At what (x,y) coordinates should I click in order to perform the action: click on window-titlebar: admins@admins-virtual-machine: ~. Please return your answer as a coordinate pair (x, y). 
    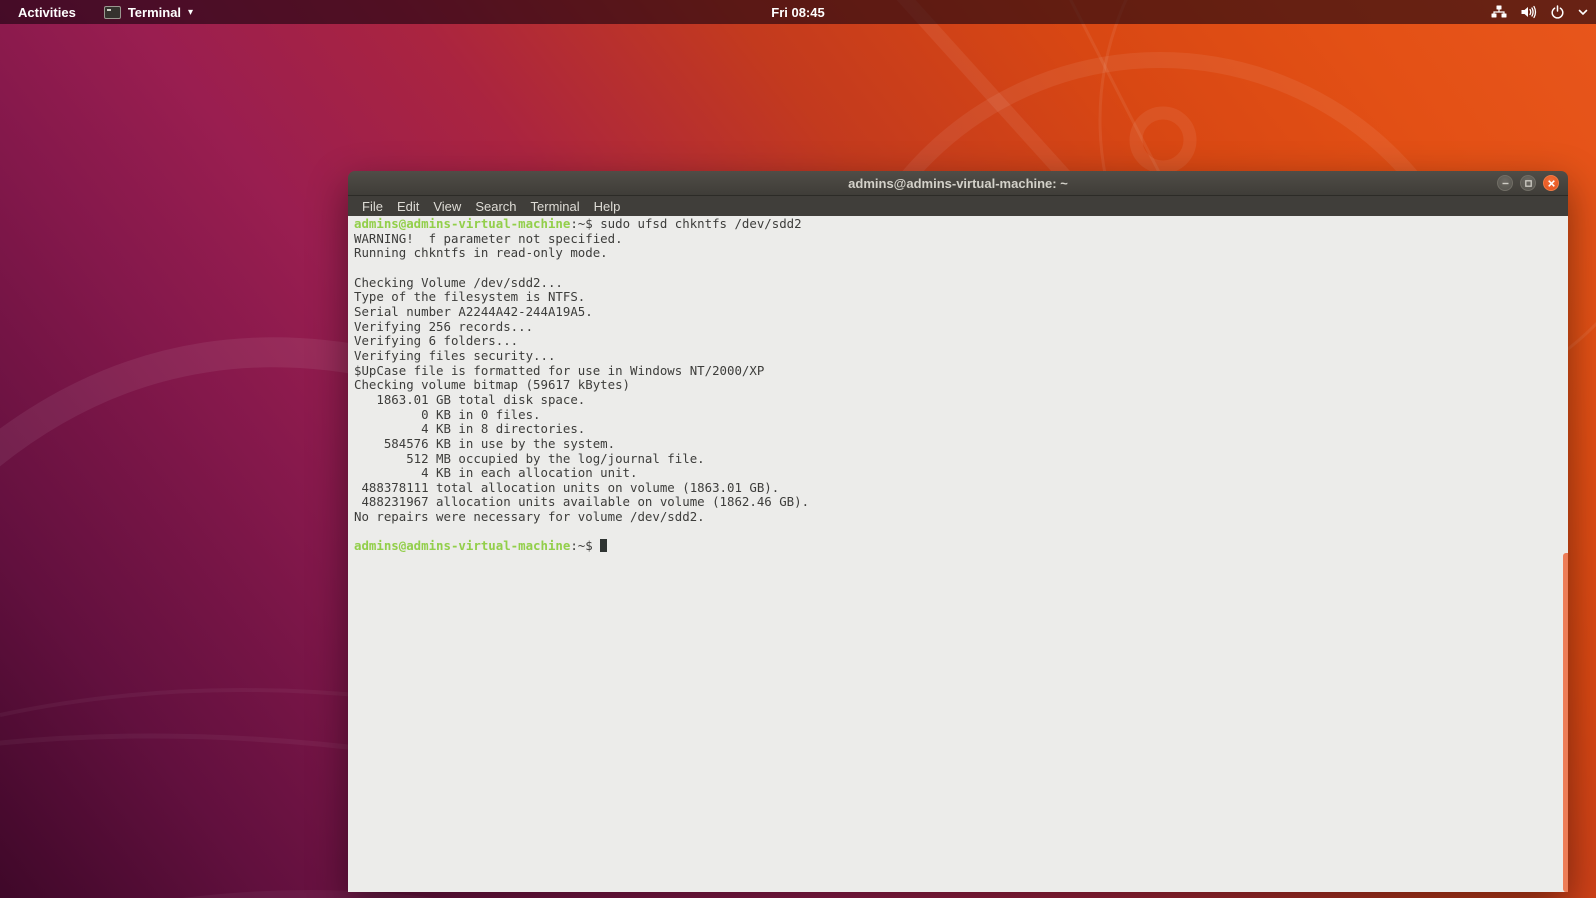
    Looking at the image, I should click on (958, 183).